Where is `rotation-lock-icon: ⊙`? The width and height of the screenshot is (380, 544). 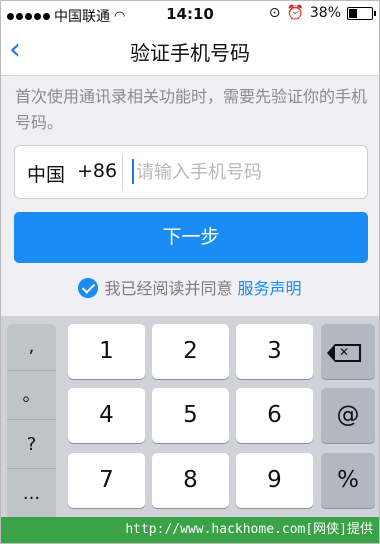 rotation-lock-icon: ⊙ is located at coordinates (274, 13).